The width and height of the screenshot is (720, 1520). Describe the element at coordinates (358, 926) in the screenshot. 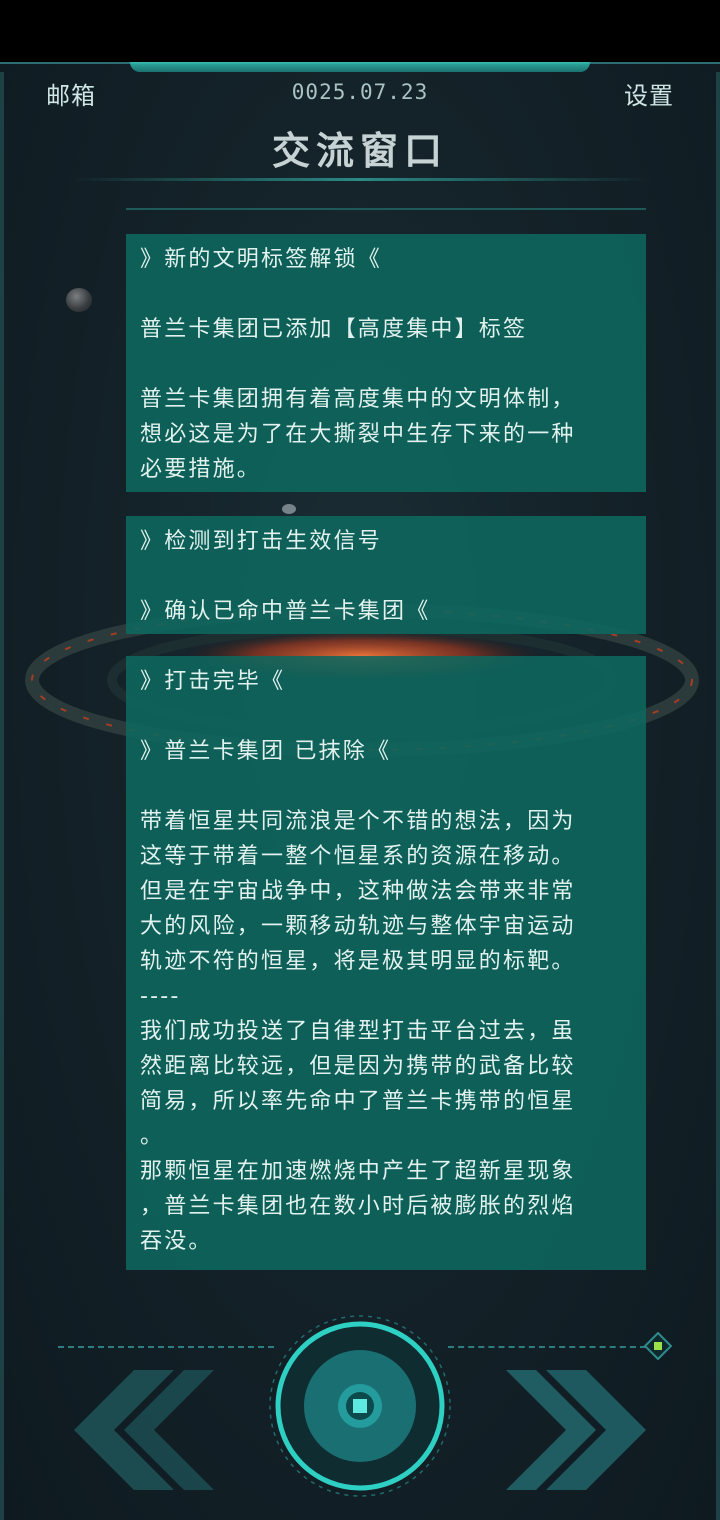

I see `message-line: 大的风险，一颗移动轨迹与整体宇宙运动` at that location.